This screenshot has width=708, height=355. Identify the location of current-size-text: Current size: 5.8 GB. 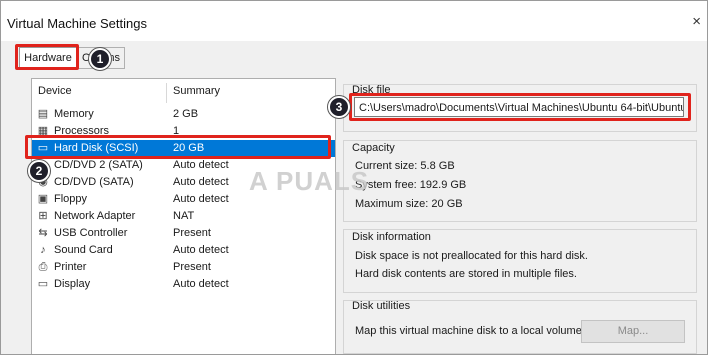
(405, 166).